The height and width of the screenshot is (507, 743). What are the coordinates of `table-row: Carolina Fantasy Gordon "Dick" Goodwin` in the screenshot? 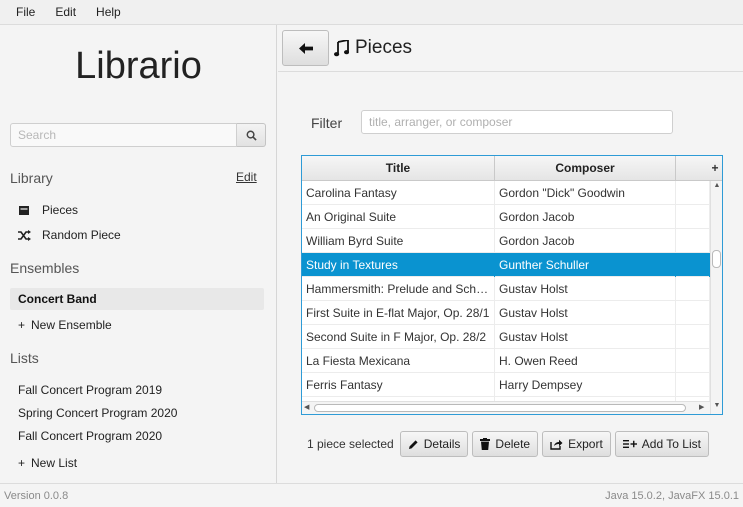 It's located at (506, 193).